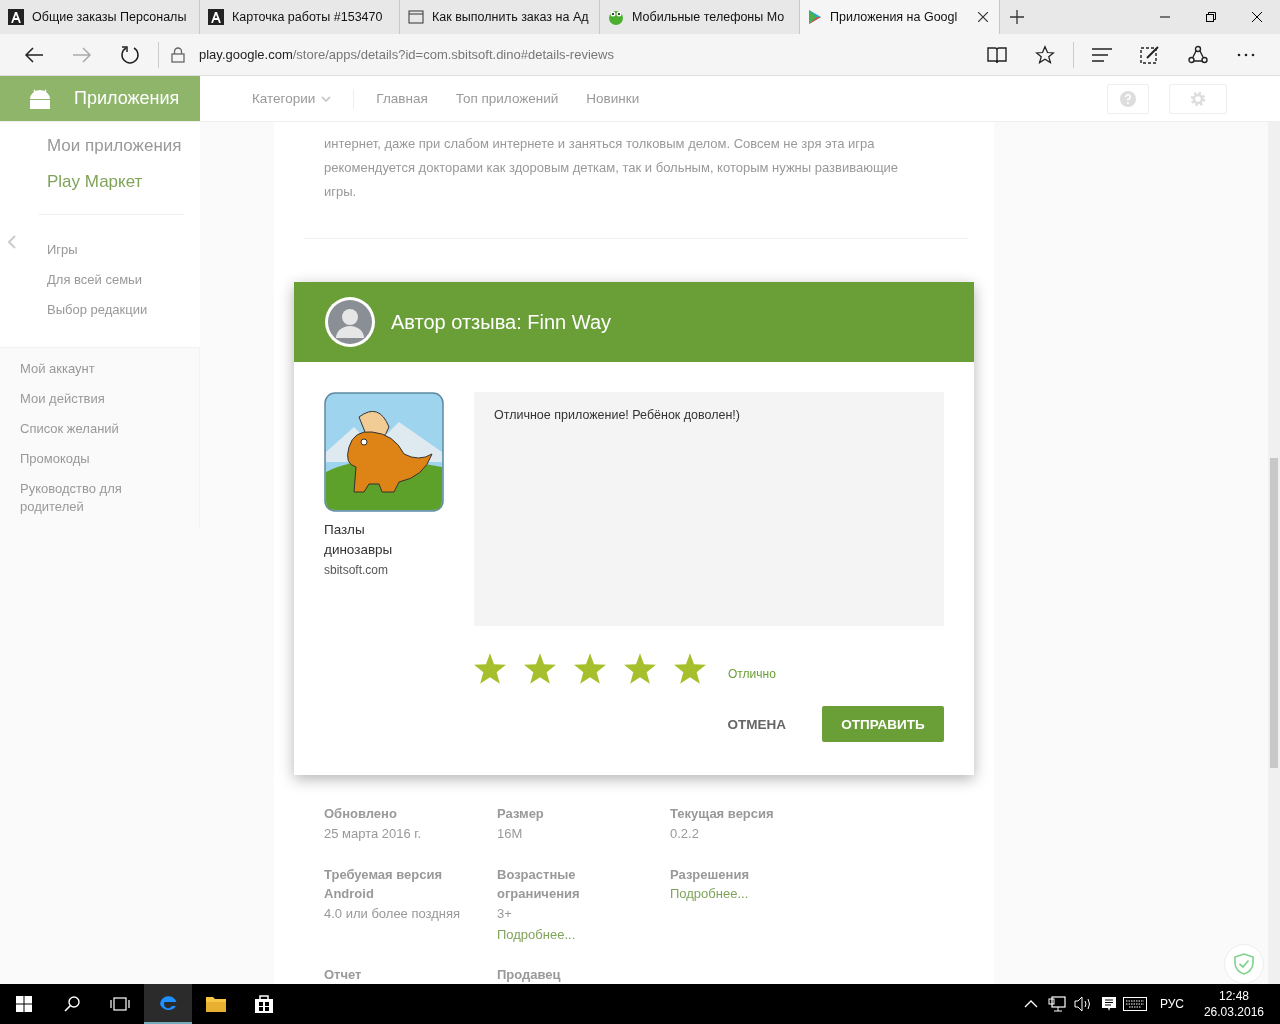  I want to click on developer-name: sbitsoft.com, so click(357, 570).